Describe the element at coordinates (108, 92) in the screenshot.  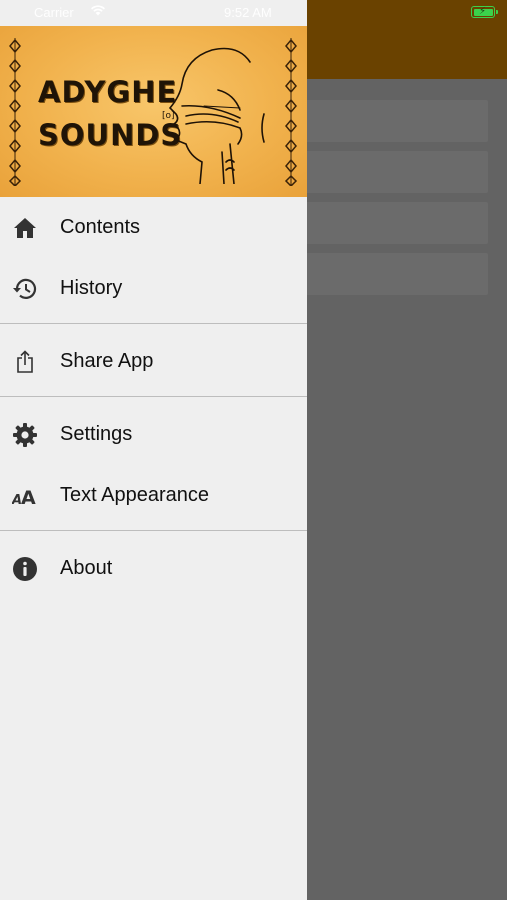
I see `banner-title-line1: ADYGHE` at that location.